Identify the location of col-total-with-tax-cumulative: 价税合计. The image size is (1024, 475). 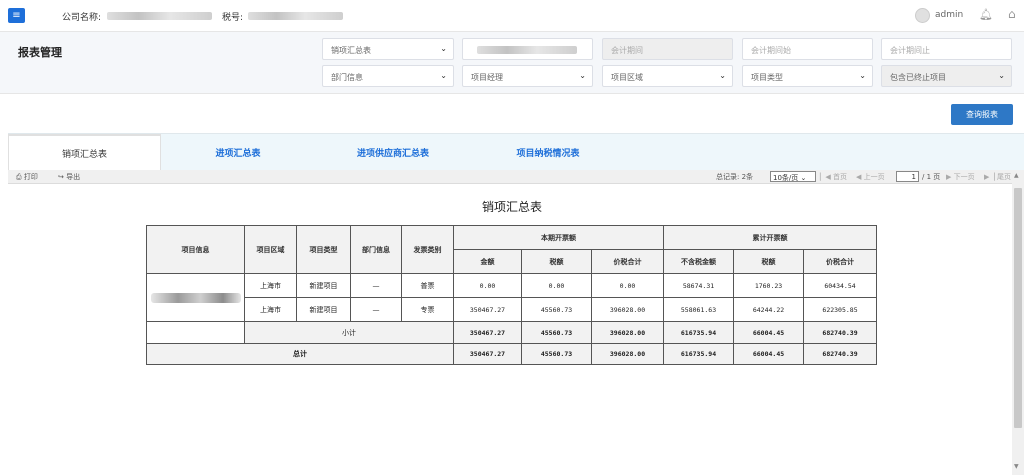
(840, 261).